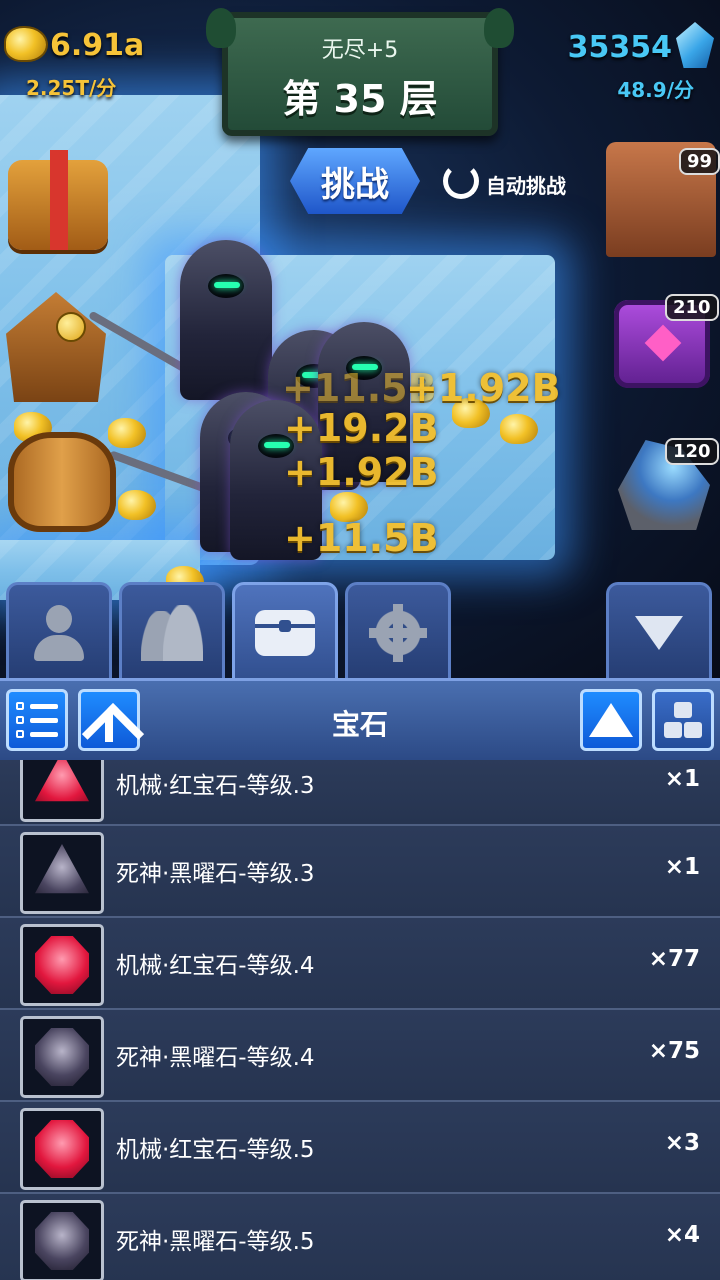 Image resolution: width=720 pixels, height=1280 pixels. What do you see at coordinates (215, 786) in the screenshot?
I see `gem-name: 机械·红宝石-等级.3` at bounding box center [215, 786].